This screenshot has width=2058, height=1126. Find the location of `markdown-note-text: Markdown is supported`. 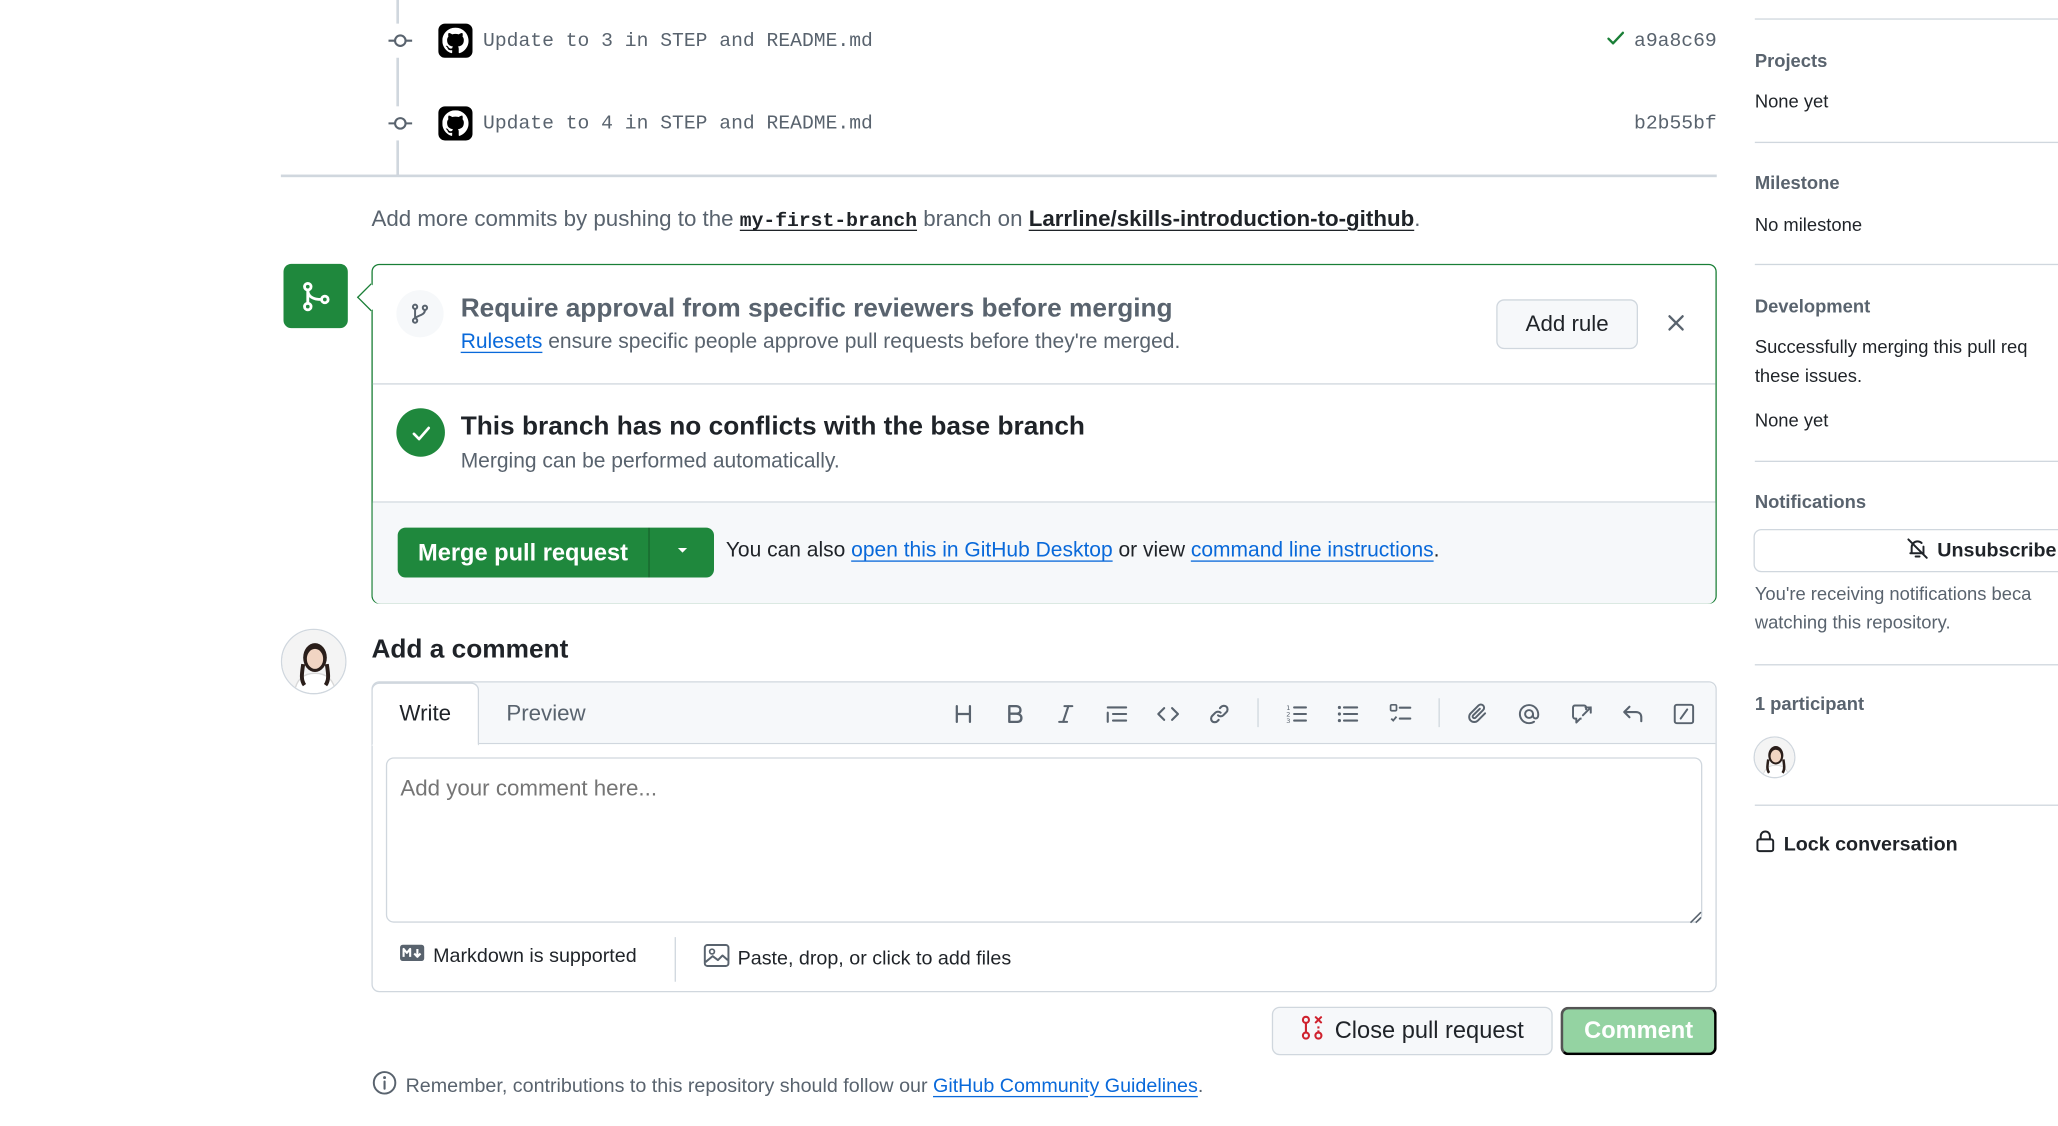

markdown-note-text: Markdown is supported is located at coordinates (535, 955).